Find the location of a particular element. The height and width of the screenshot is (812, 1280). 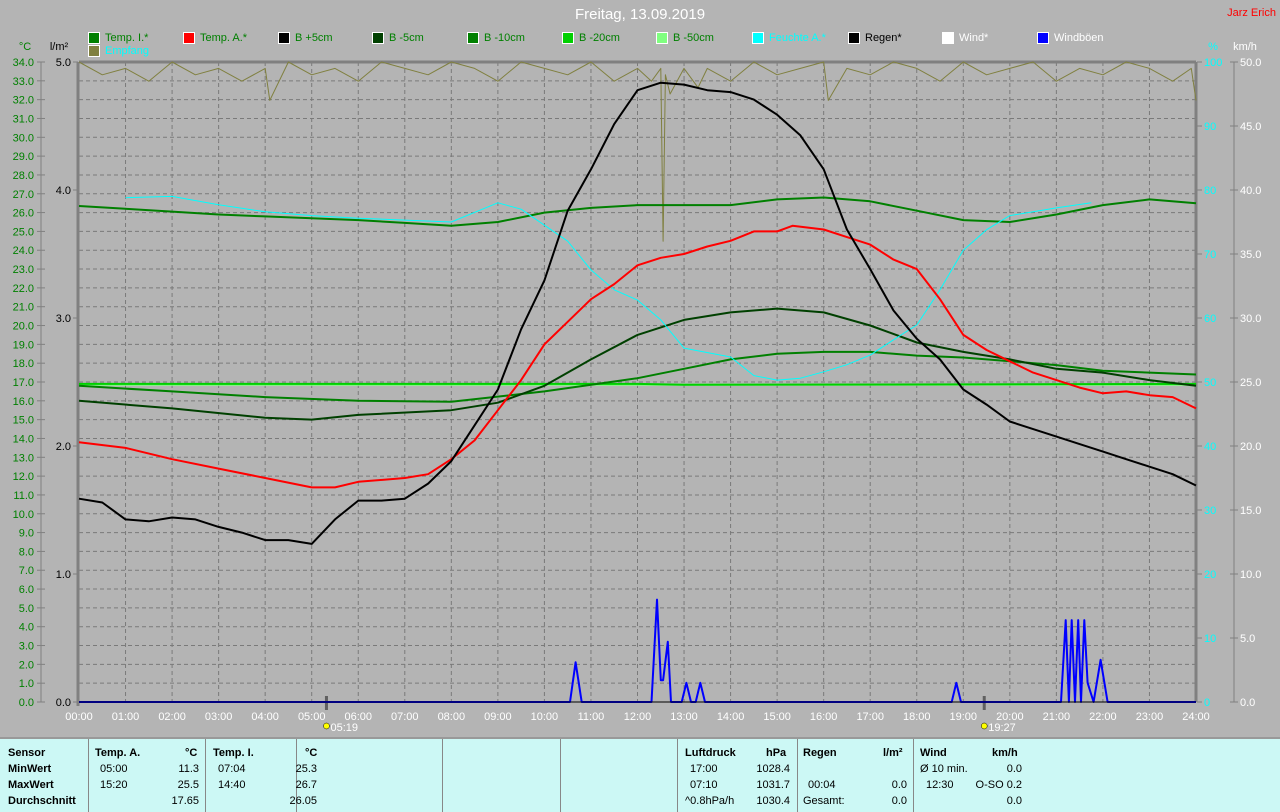

x-tick-label: 18:00 is located at coordinates (917, 717).